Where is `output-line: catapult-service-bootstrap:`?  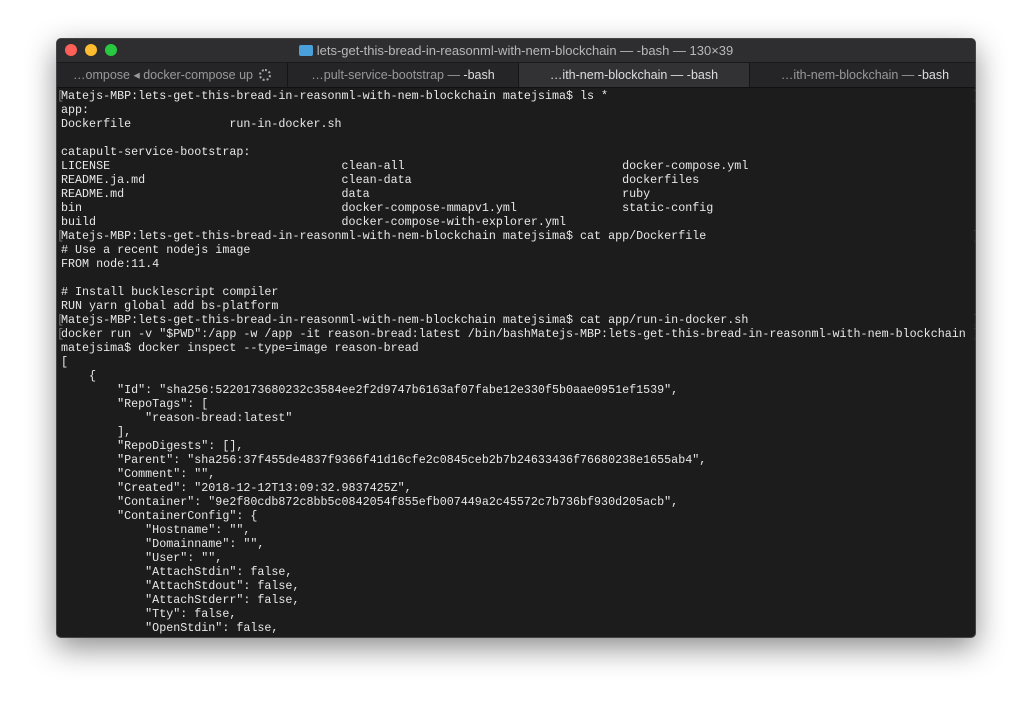
output-line: catapult-service-bootstrap: is located at coordinates (156, 152).